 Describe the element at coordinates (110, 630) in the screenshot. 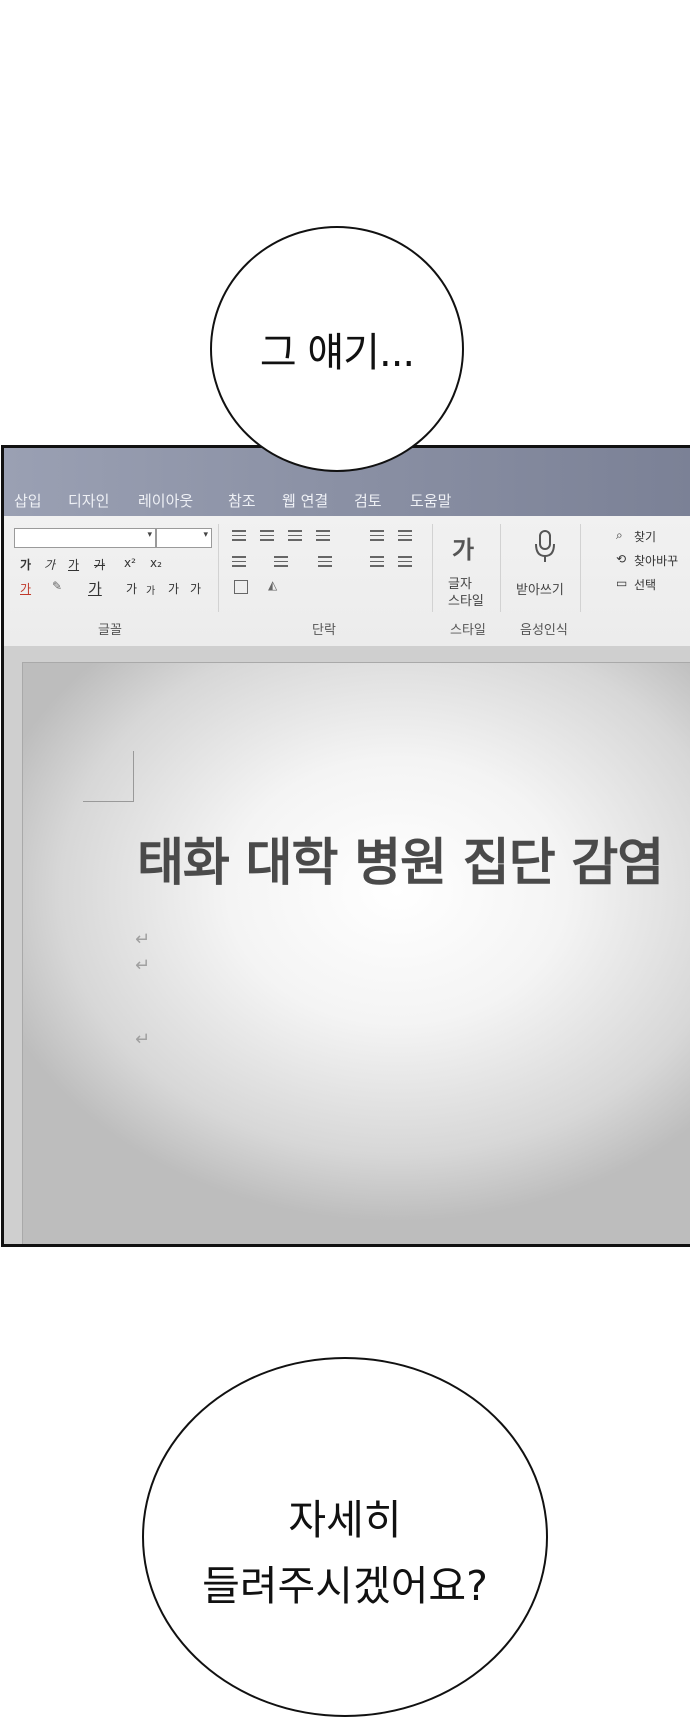

I see `font-group-label: 글꼴` at that location.